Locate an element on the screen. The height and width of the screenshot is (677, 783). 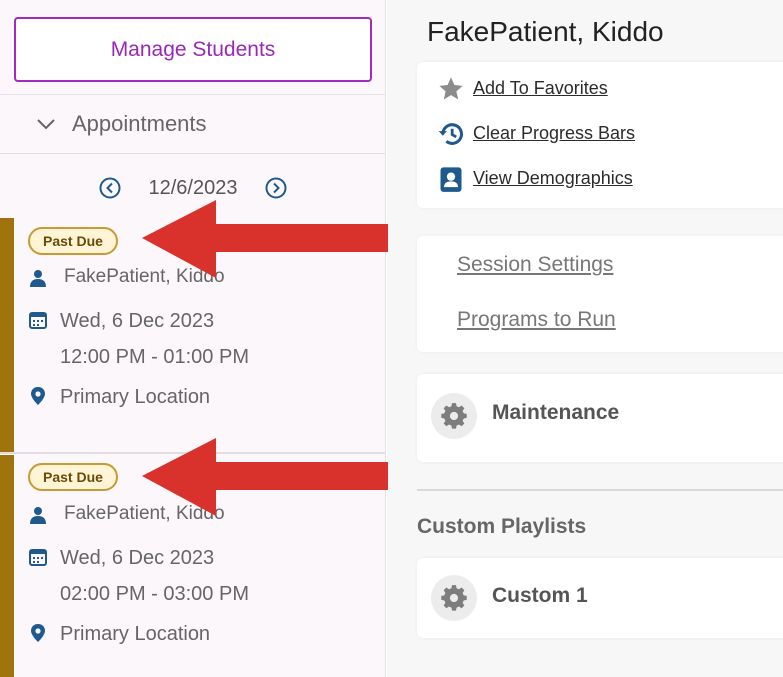
maintenance-label: Maintenance is located at coordinates (556, 412).